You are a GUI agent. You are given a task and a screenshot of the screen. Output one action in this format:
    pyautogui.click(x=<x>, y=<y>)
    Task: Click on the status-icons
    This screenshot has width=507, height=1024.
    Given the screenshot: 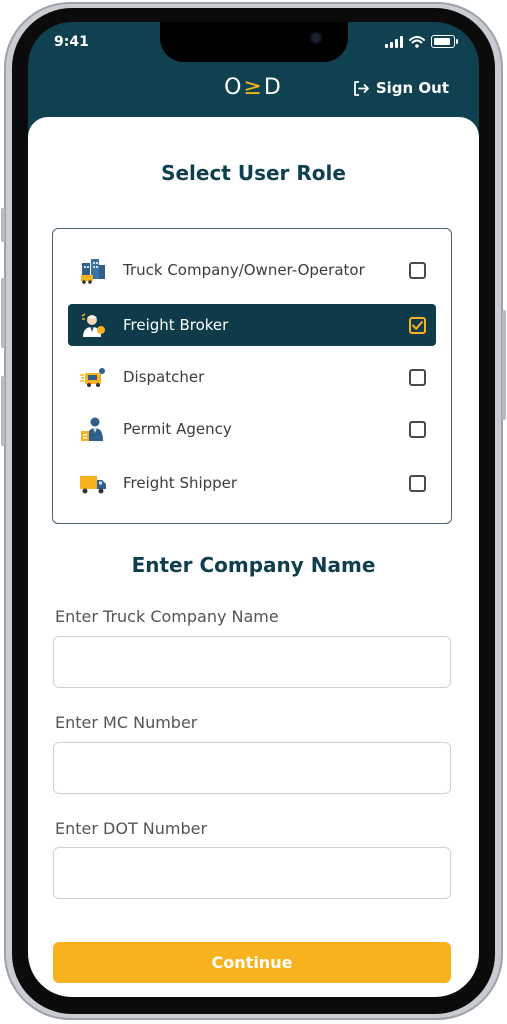 What is the action you would take?
    pyautogui.click(x=421, y=41)
    